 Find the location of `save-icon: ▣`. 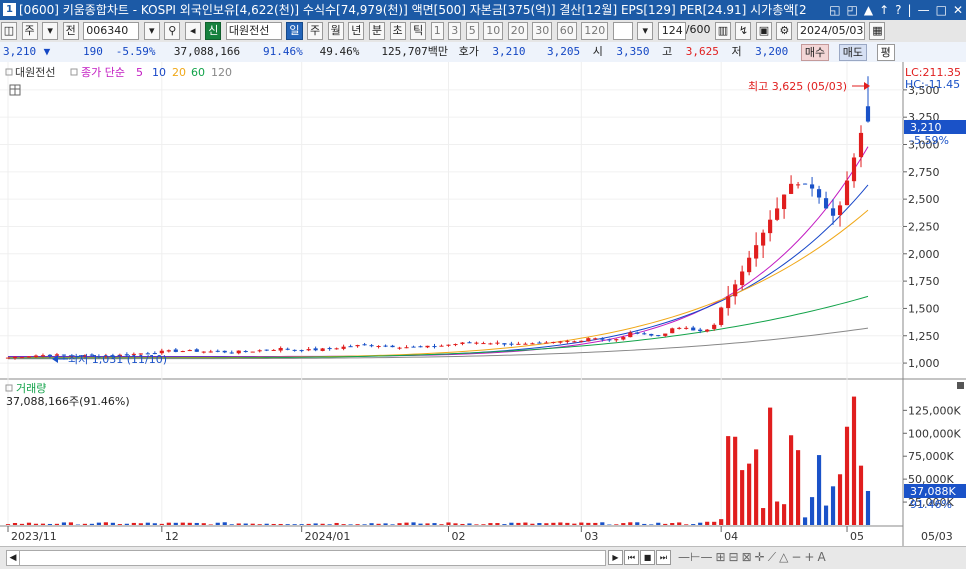

save-icon: ▣ is located at coordinates (764, 31).